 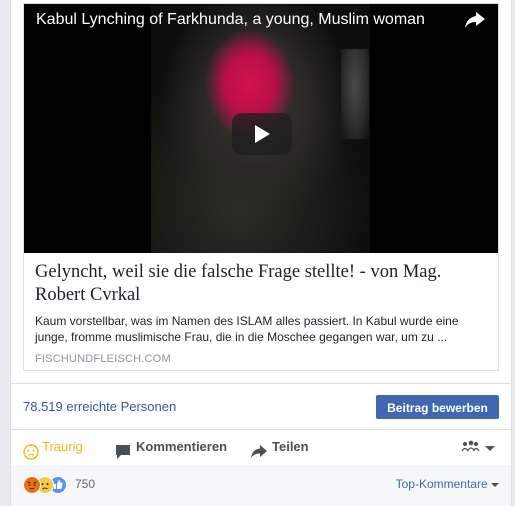 I want to click on comment-button: Kommentieren, so click(x=171, y=447).